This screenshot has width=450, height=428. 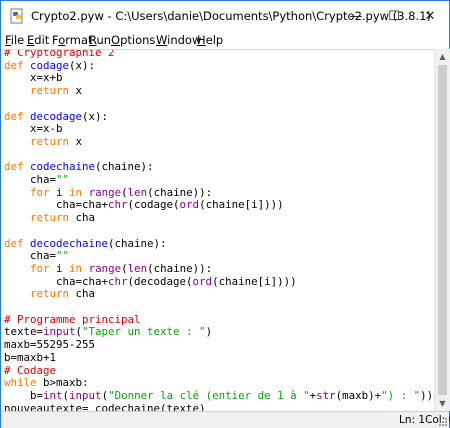 I want to click on code-token: ), so click(x=209, y=332).